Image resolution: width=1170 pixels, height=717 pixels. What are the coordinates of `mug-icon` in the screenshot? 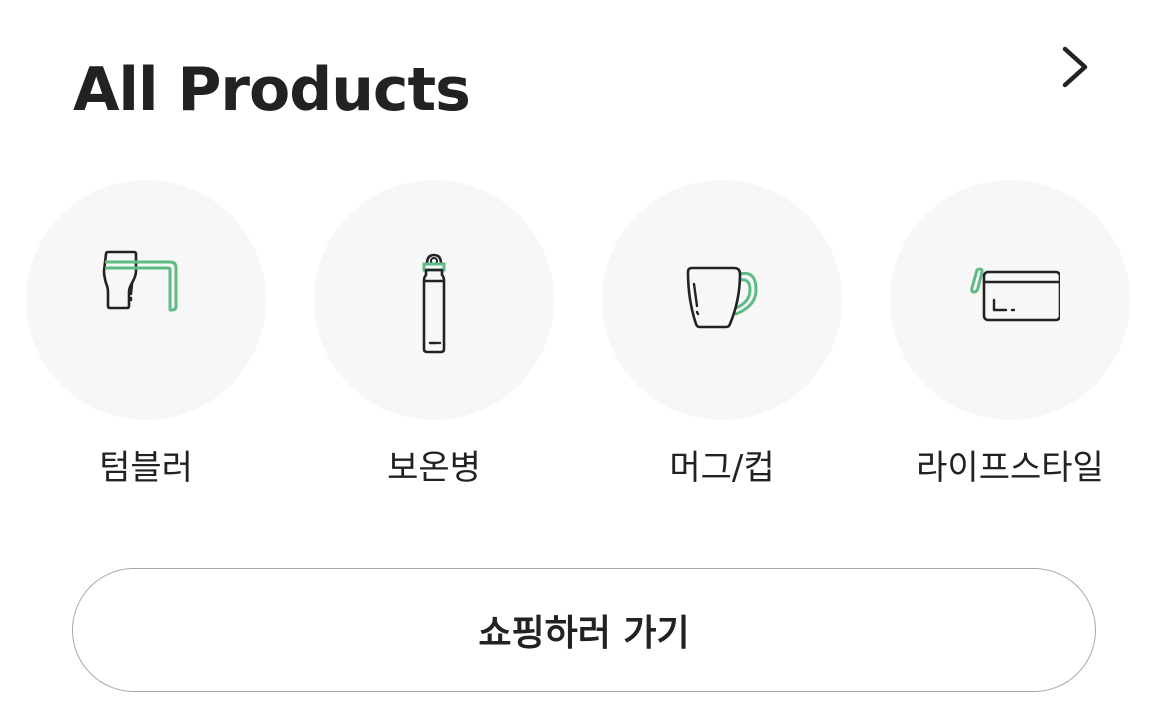 It's located at (722, 297).